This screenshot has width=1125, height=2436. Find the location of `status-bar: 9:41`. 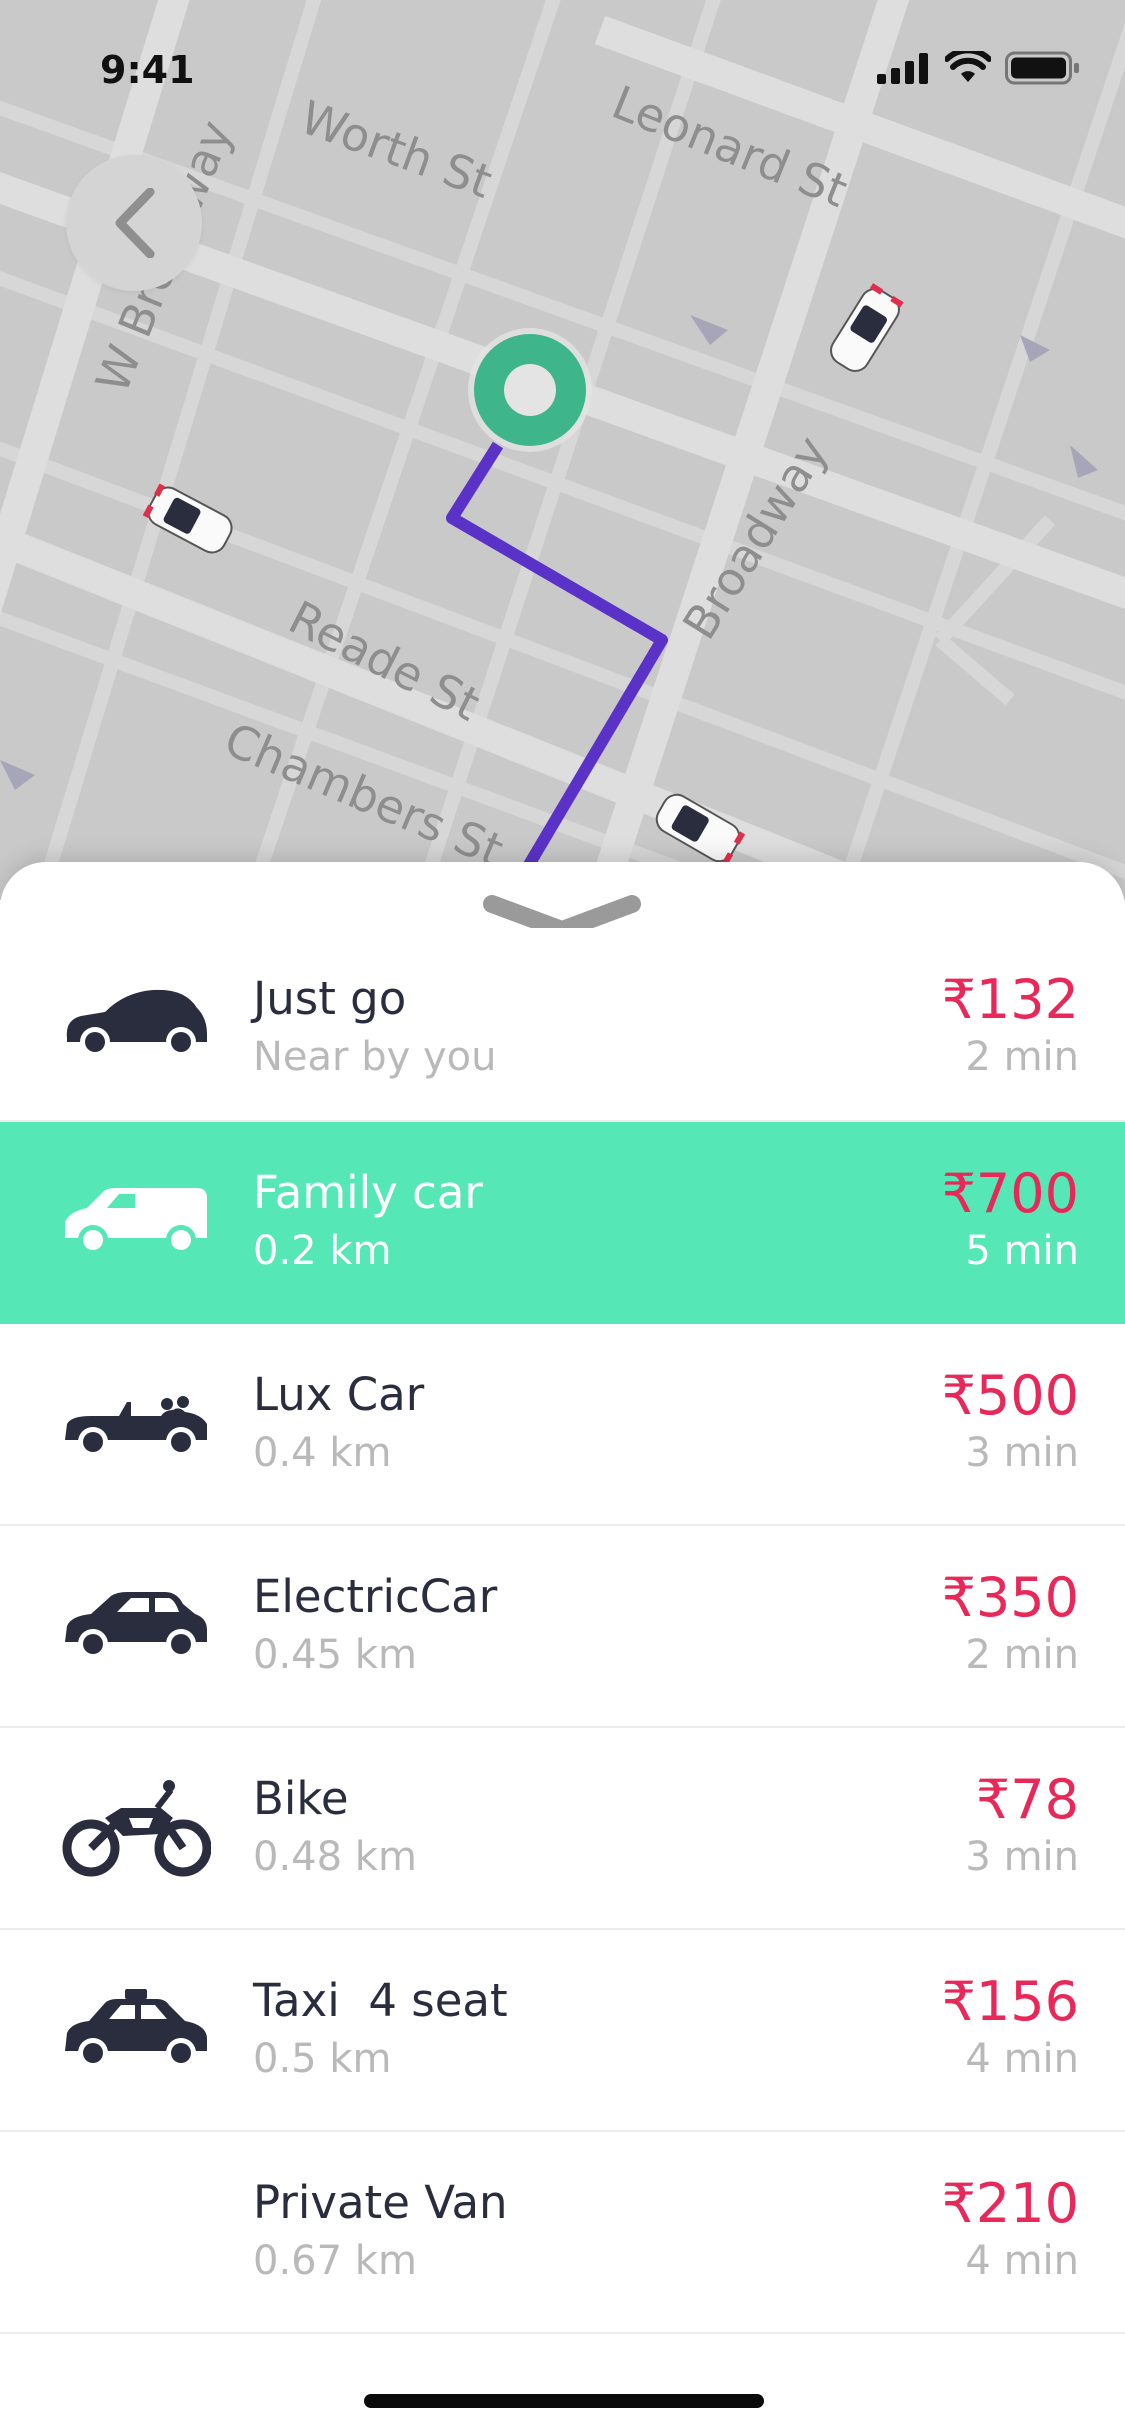

status-bar: 9:41 is located at coordinates (562, 70).